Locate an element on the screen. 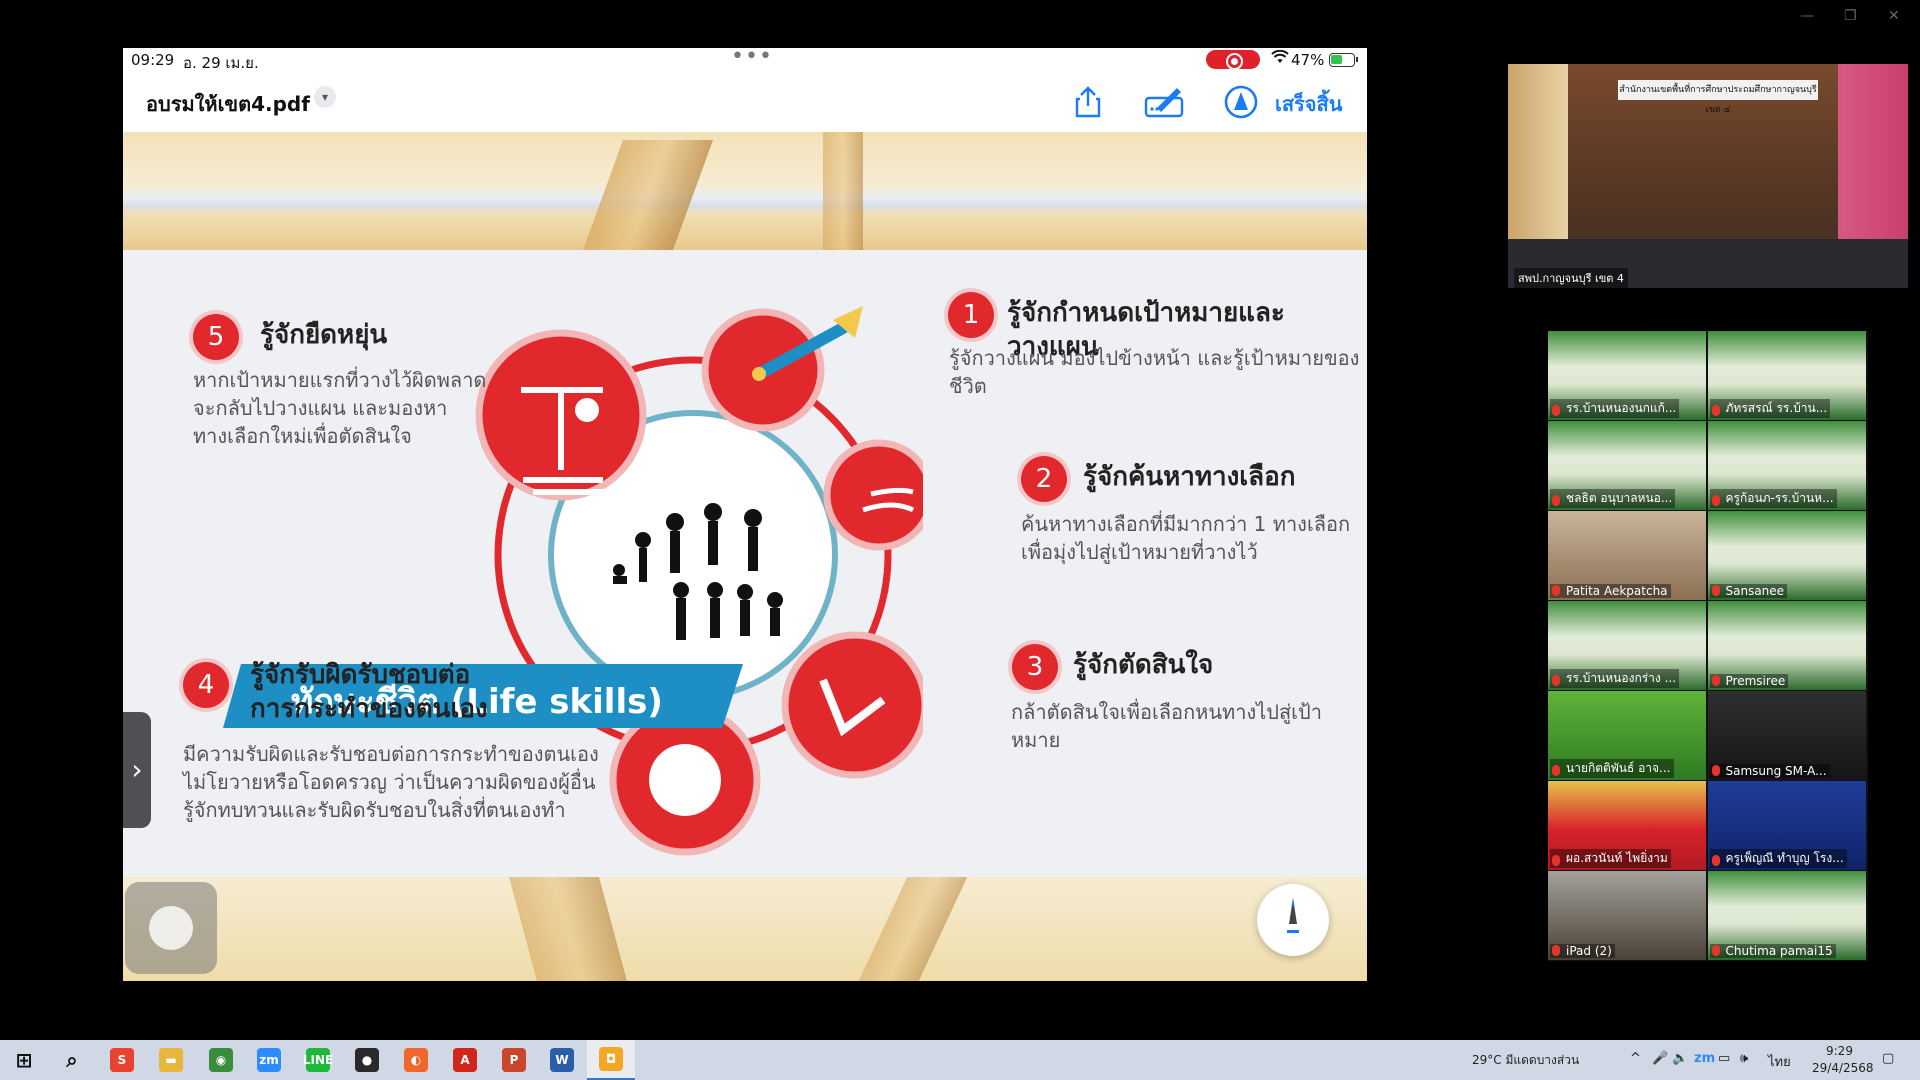 This screenshot has height=1080, width=1920. taskbar-powerpoint-button: P is located at coordinates (514, 1060).